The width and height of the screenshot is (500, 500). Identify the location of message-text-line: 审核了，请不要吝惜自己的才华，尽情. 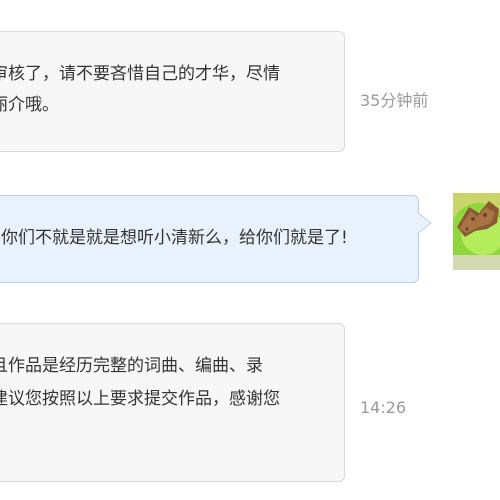
(140, 74).